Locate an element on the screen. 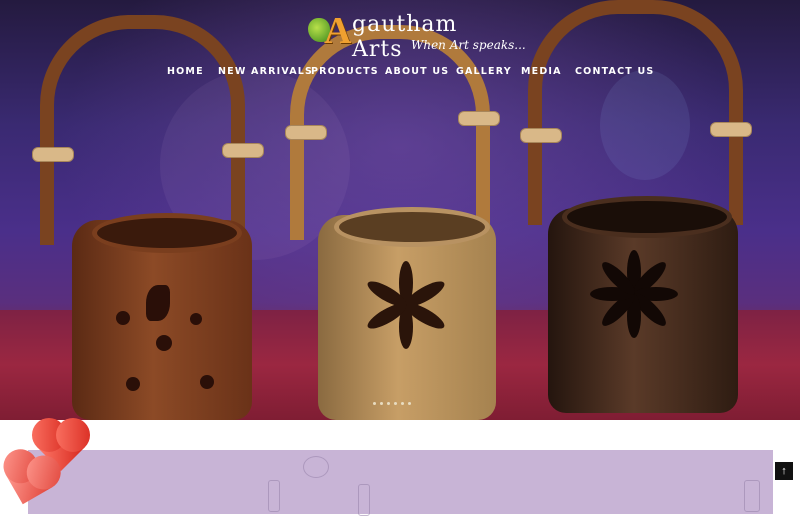 Image resolution: width=800 pixels, height=516 pixels. nav-home: HOME is located at coordinates (185, 71).